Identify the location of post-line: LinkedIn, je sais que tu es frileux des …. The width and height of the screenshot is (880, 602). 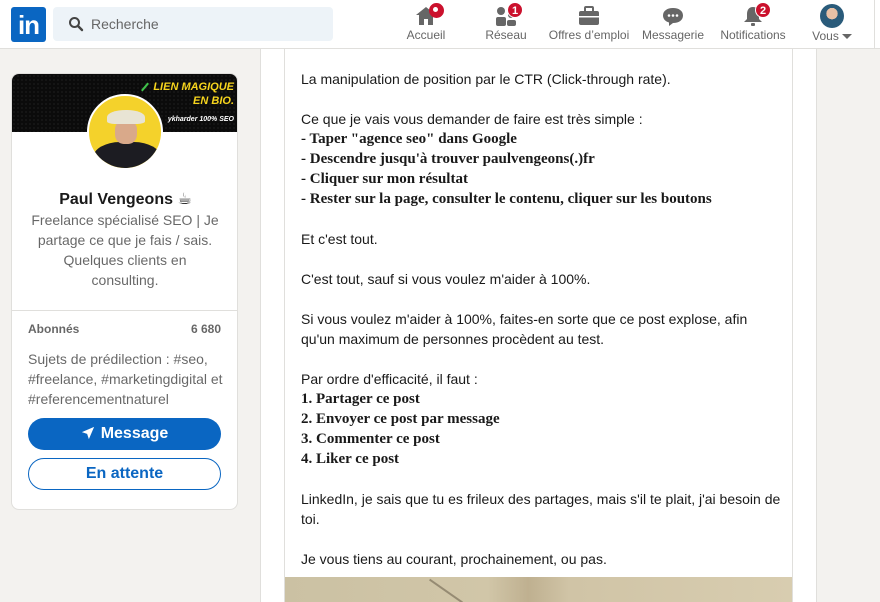
(541, 509).